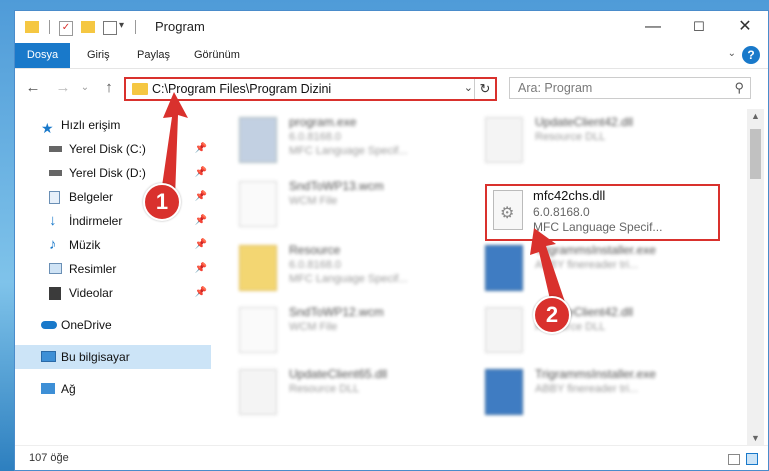  What do you see at coordinates (162, 202) in the screenshot?
I see `step-badge-1: 1` at bounding box center [162, 202].